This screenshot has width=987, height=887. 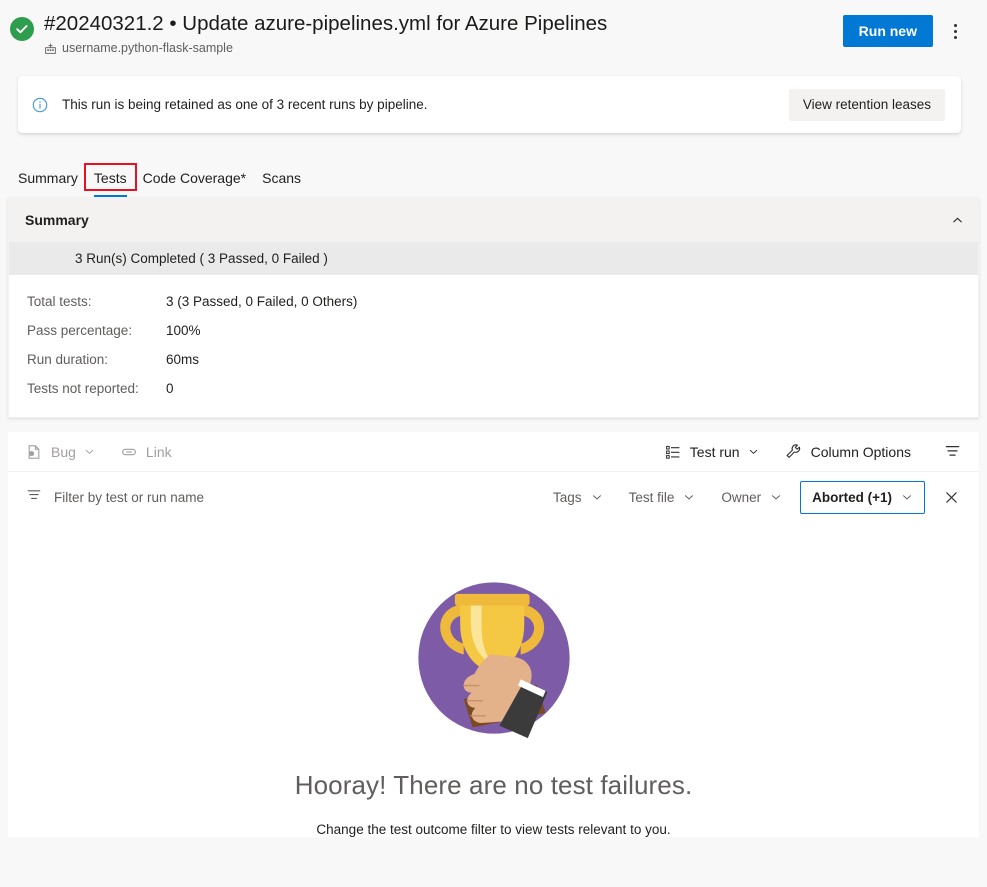 I want to click on kebab-menu-icon, so click(x=955, y=31).